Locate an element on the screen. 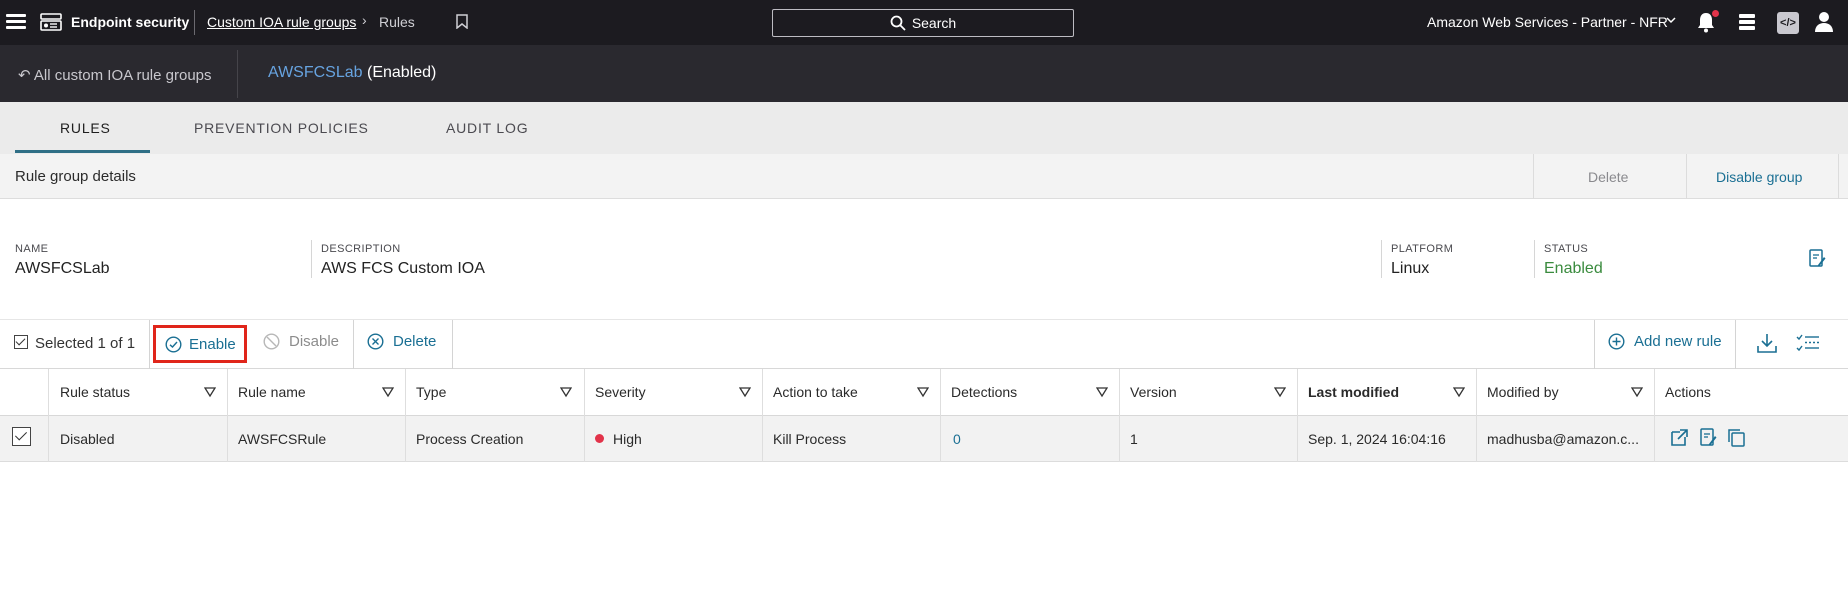 The image size is (1848, 601). disable-group-button: Disable group is located at coordinates (1759, 177).